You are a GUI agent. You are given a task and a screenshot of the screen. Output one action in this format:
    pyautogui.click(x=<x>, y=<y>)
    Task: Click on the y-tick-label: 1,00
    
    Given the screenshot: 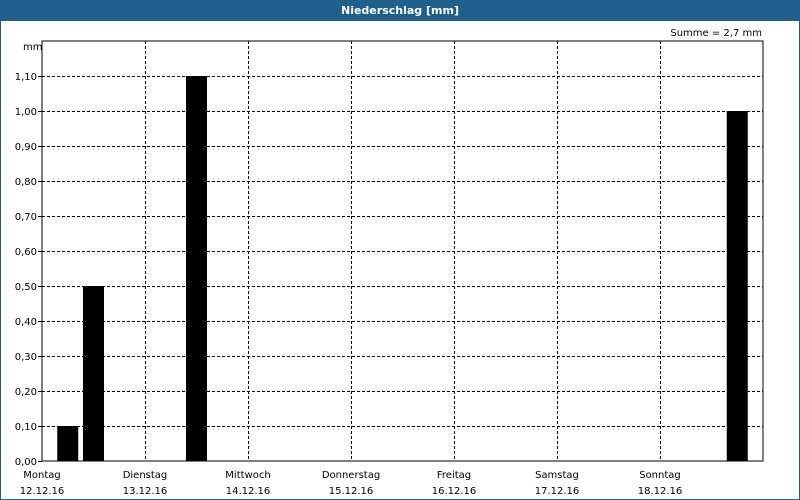 What is the action you would take?
    pyautogui.click(x=26, y=112)
    